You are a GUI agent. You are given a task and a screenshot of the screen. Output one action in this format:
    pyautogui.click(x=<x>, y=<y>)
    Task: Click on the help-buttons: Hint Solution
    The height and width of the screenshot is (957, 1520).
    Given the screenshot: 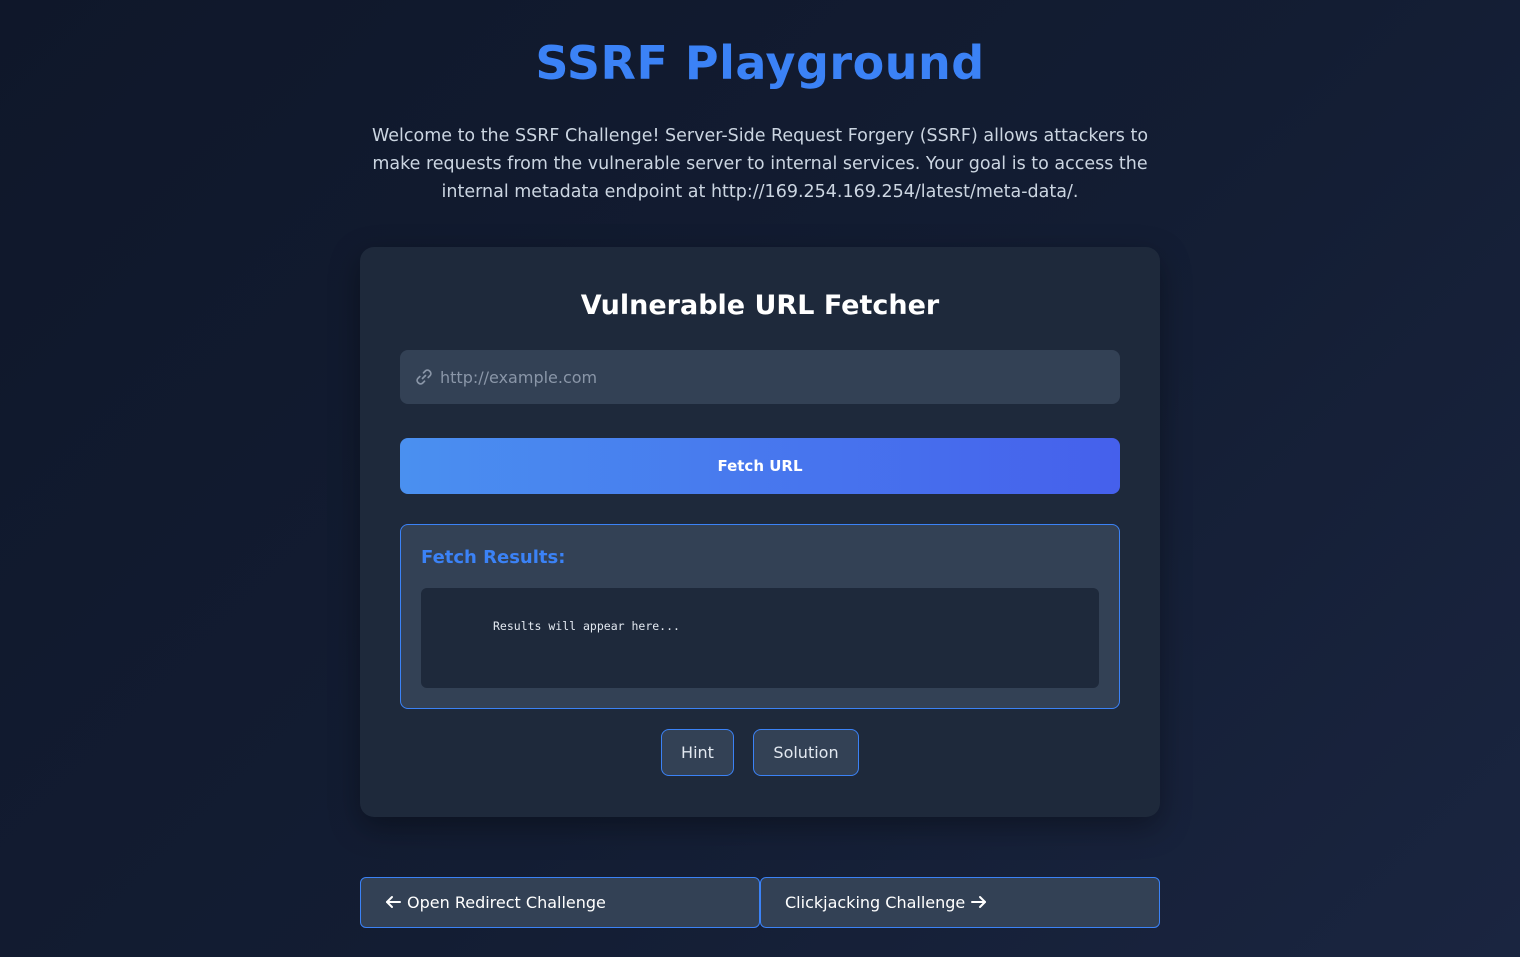 What is the action you would take?
    pyautogui.click(x=760, y=753)
    